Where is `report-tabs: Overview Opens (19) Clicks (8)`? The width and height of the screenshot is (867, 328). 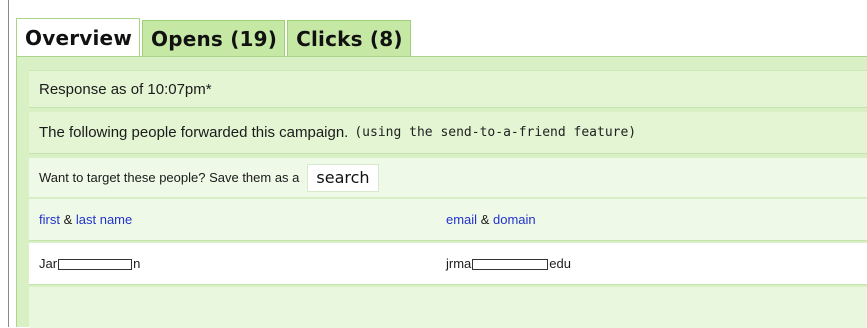 report-tabs: Overview Opens (19) Clicks (8) is located at coordinates (213, 36).